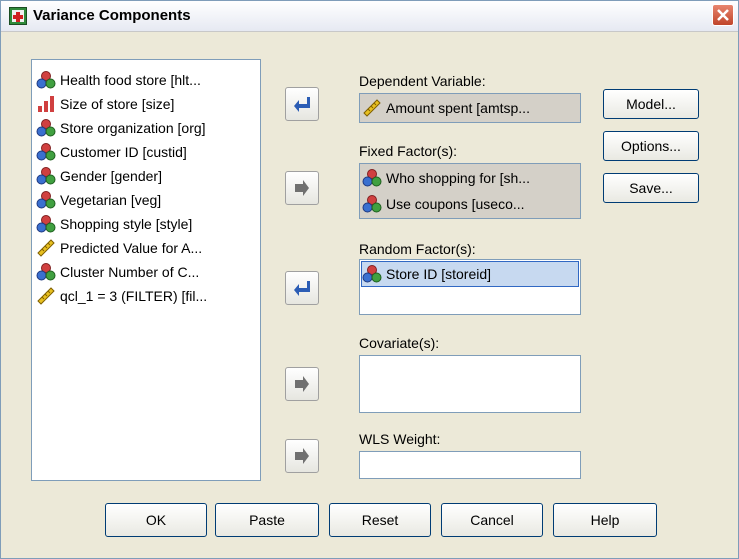  I want to click on randombox-item-label: Store ID [storeid], so click(439, 274).